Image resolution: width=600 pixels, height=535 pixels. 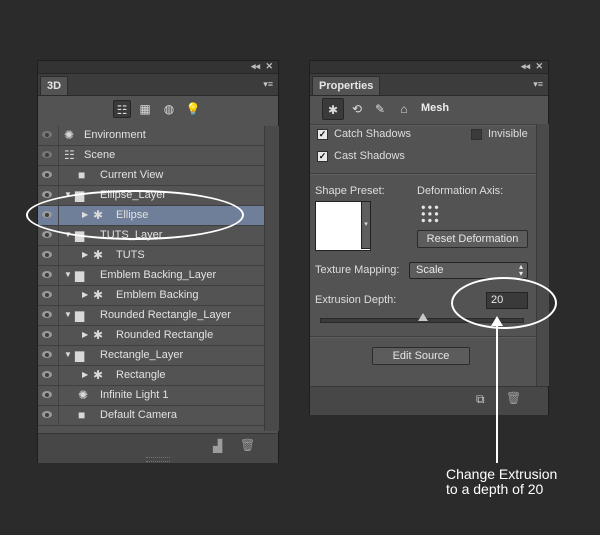 I want to click on reset-deformation-button: Reset Deformation, so click(x=472, y=239).